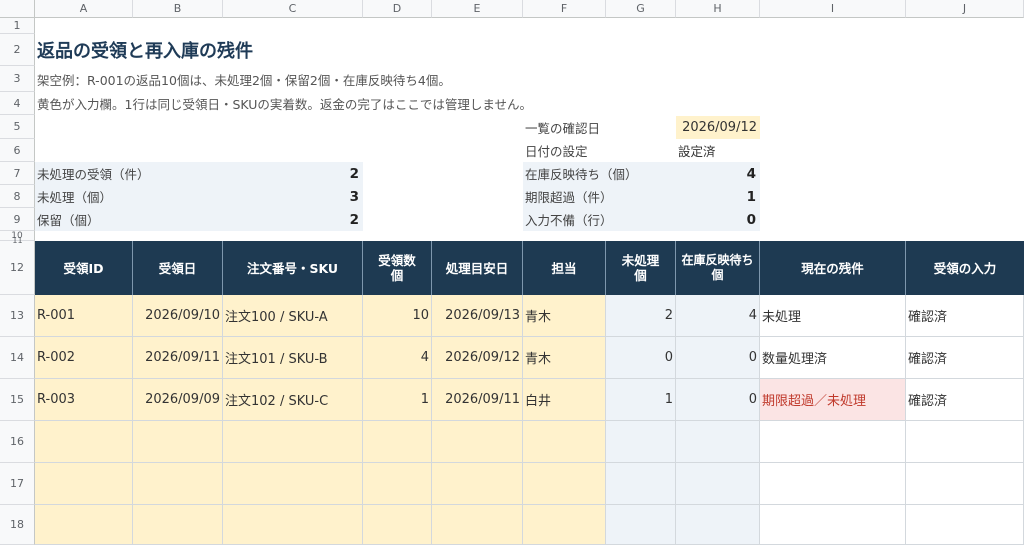 The height and width of the screenshot is (545, 1024). What do you see at coordinates (641, 316) in the screenshot?
I see `table-cell-unprocessed: 2` at bounding box center [641, 316].